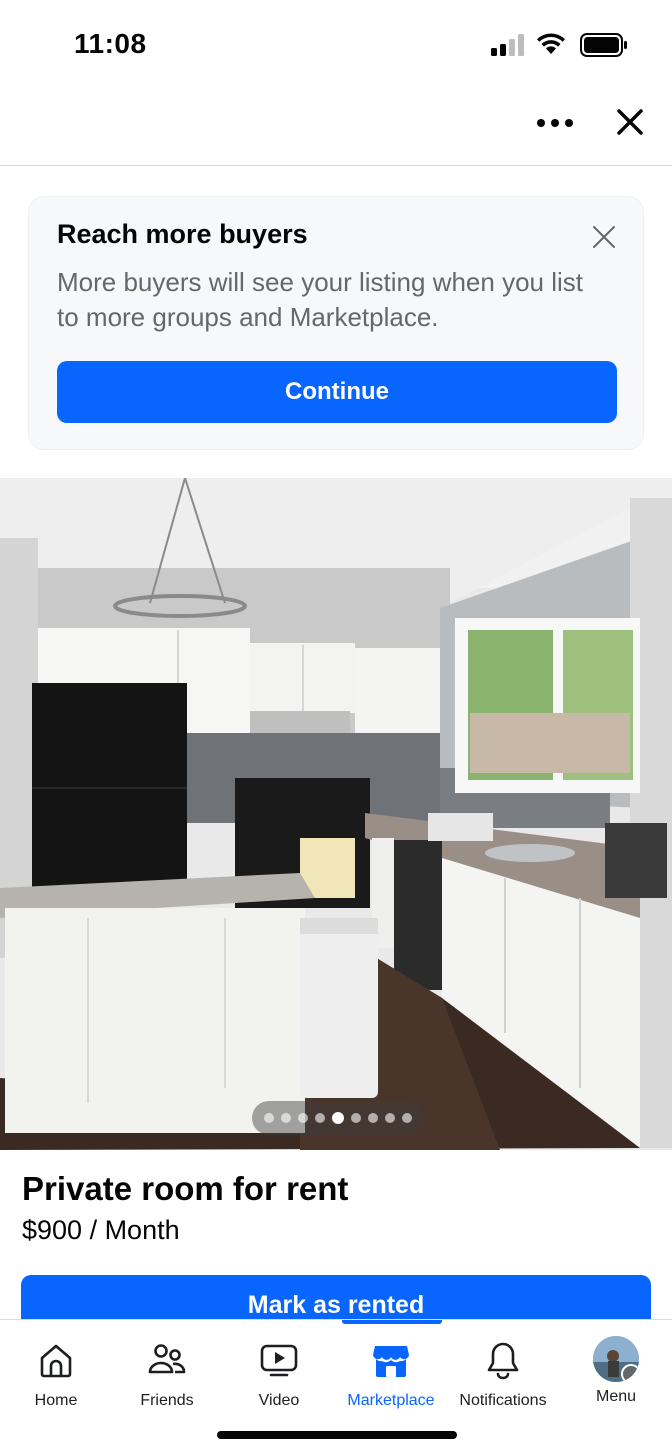  What do you see at coordinates (167, 1400) in the screenshot?
I see `tab-label: Friends` at bounding box center [167, 1400].